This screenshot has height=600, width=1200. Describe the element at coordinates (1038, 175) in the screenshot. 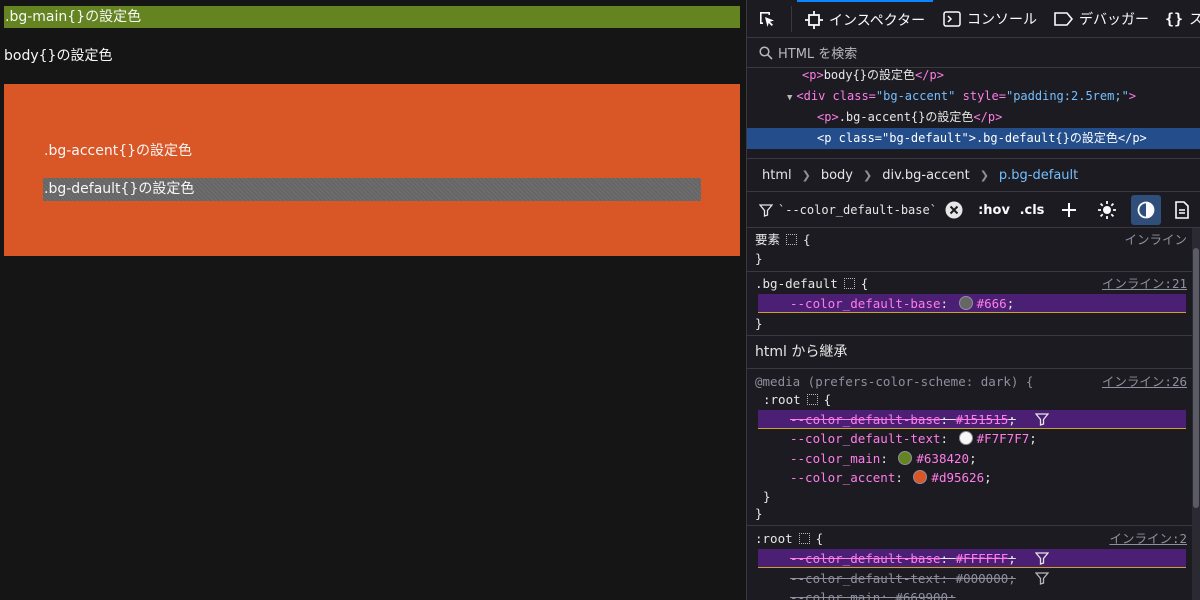

I see `breadcrumb-item-p: p.bg-default` at that location.